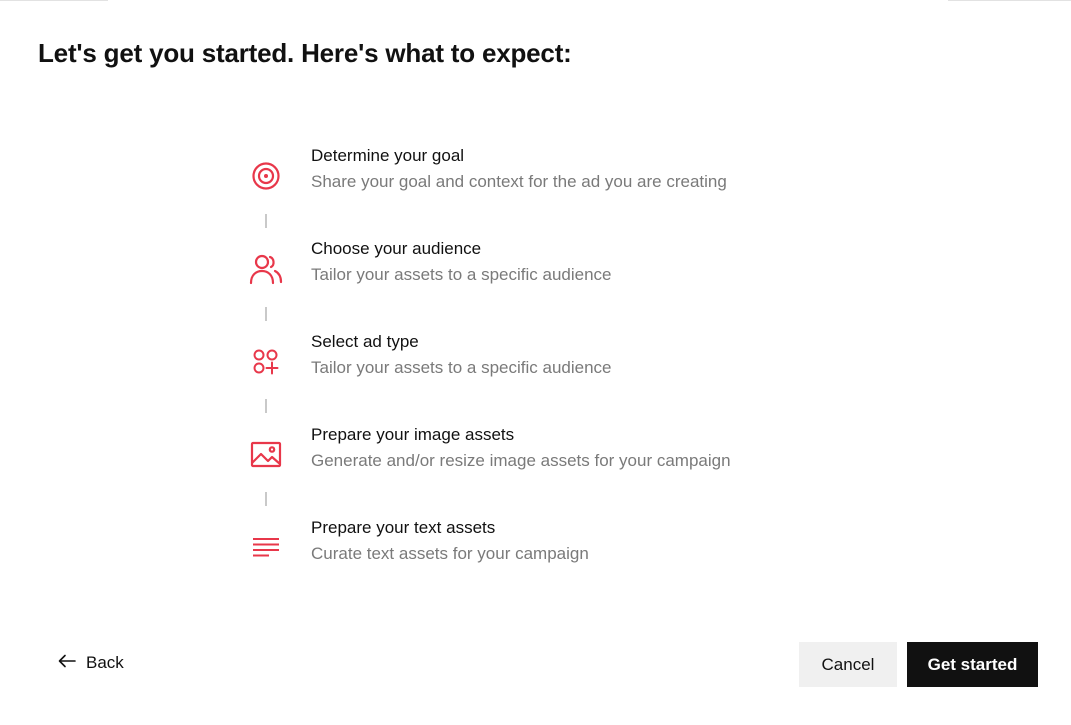 This screenshot has width=1071, height=725. I want to click on step-title: Prepare your text assets, so click(403, 527).